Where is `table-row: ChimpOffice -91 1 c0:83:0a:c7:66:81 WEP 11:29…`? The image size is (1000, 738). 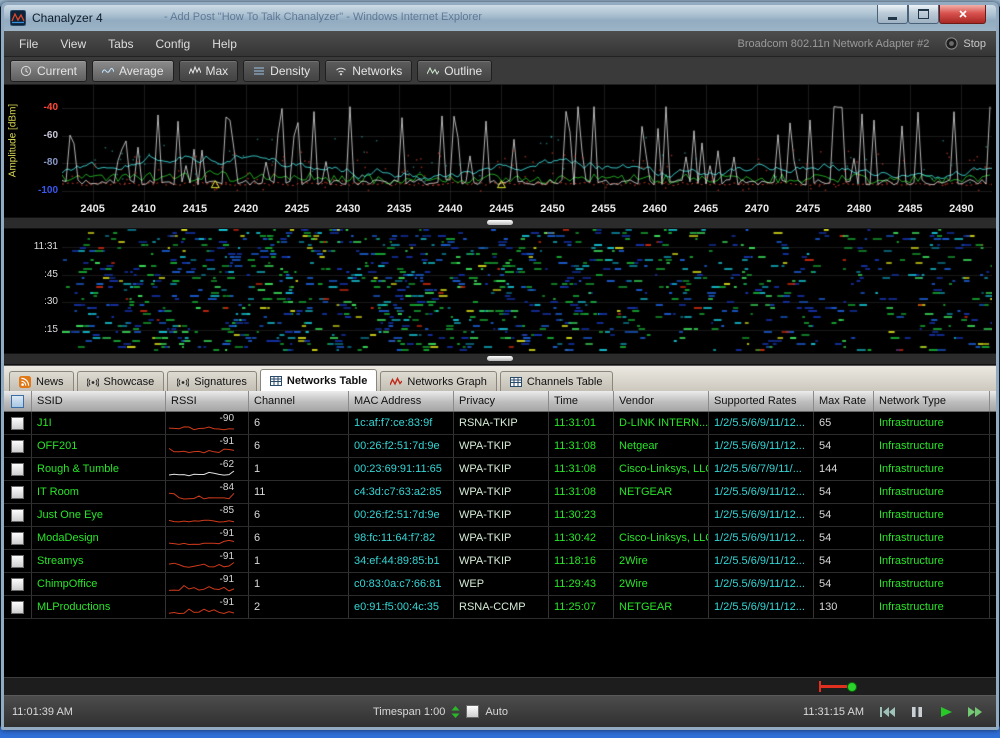 table-row: ChimpOffice -91 1 c0:83:0a:c7:66:81 WEP 11:29… is located at coordinates (500, 584).